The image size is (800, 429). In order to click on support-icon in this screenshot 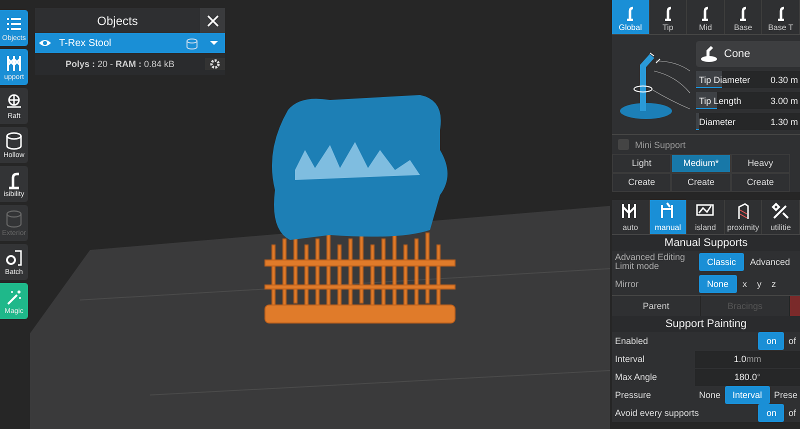, I will do `click(14, 63)`.